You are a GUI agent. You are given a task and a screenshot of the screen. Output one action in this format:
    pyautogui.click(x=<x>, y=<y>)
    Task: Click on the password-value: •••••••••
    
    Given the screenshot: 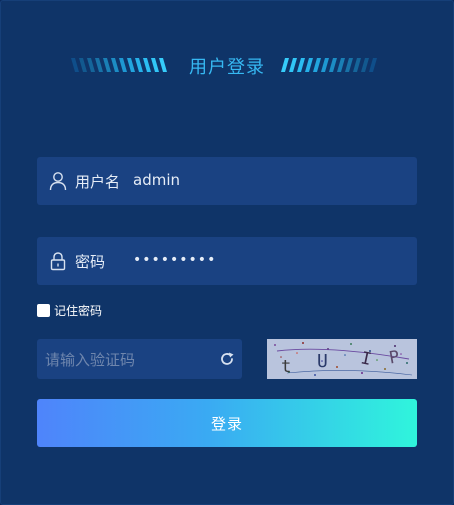 What is the action you would take?
    pyautogui.click(x=174, y=260)
    